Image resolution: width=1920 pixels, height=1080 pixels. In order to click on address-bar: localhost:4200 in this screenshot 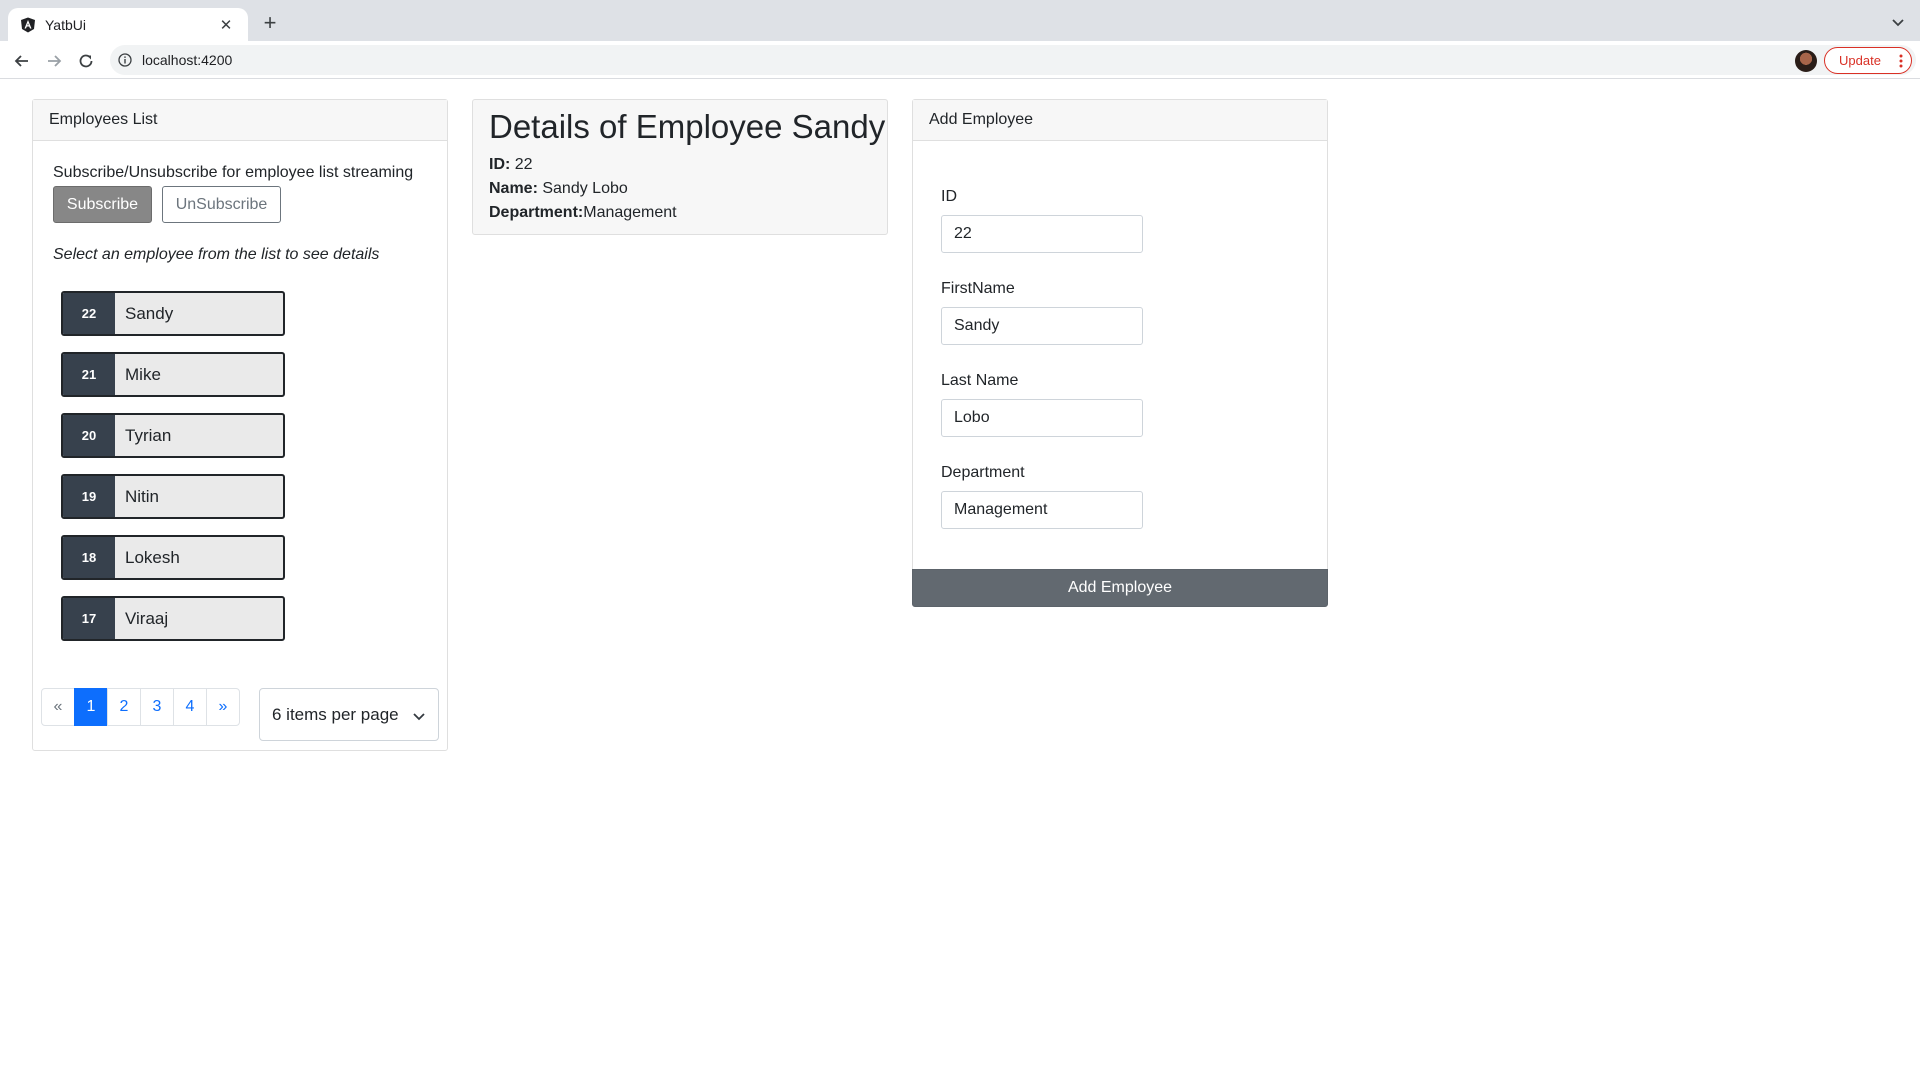, I will do `click(1013, 60)`.